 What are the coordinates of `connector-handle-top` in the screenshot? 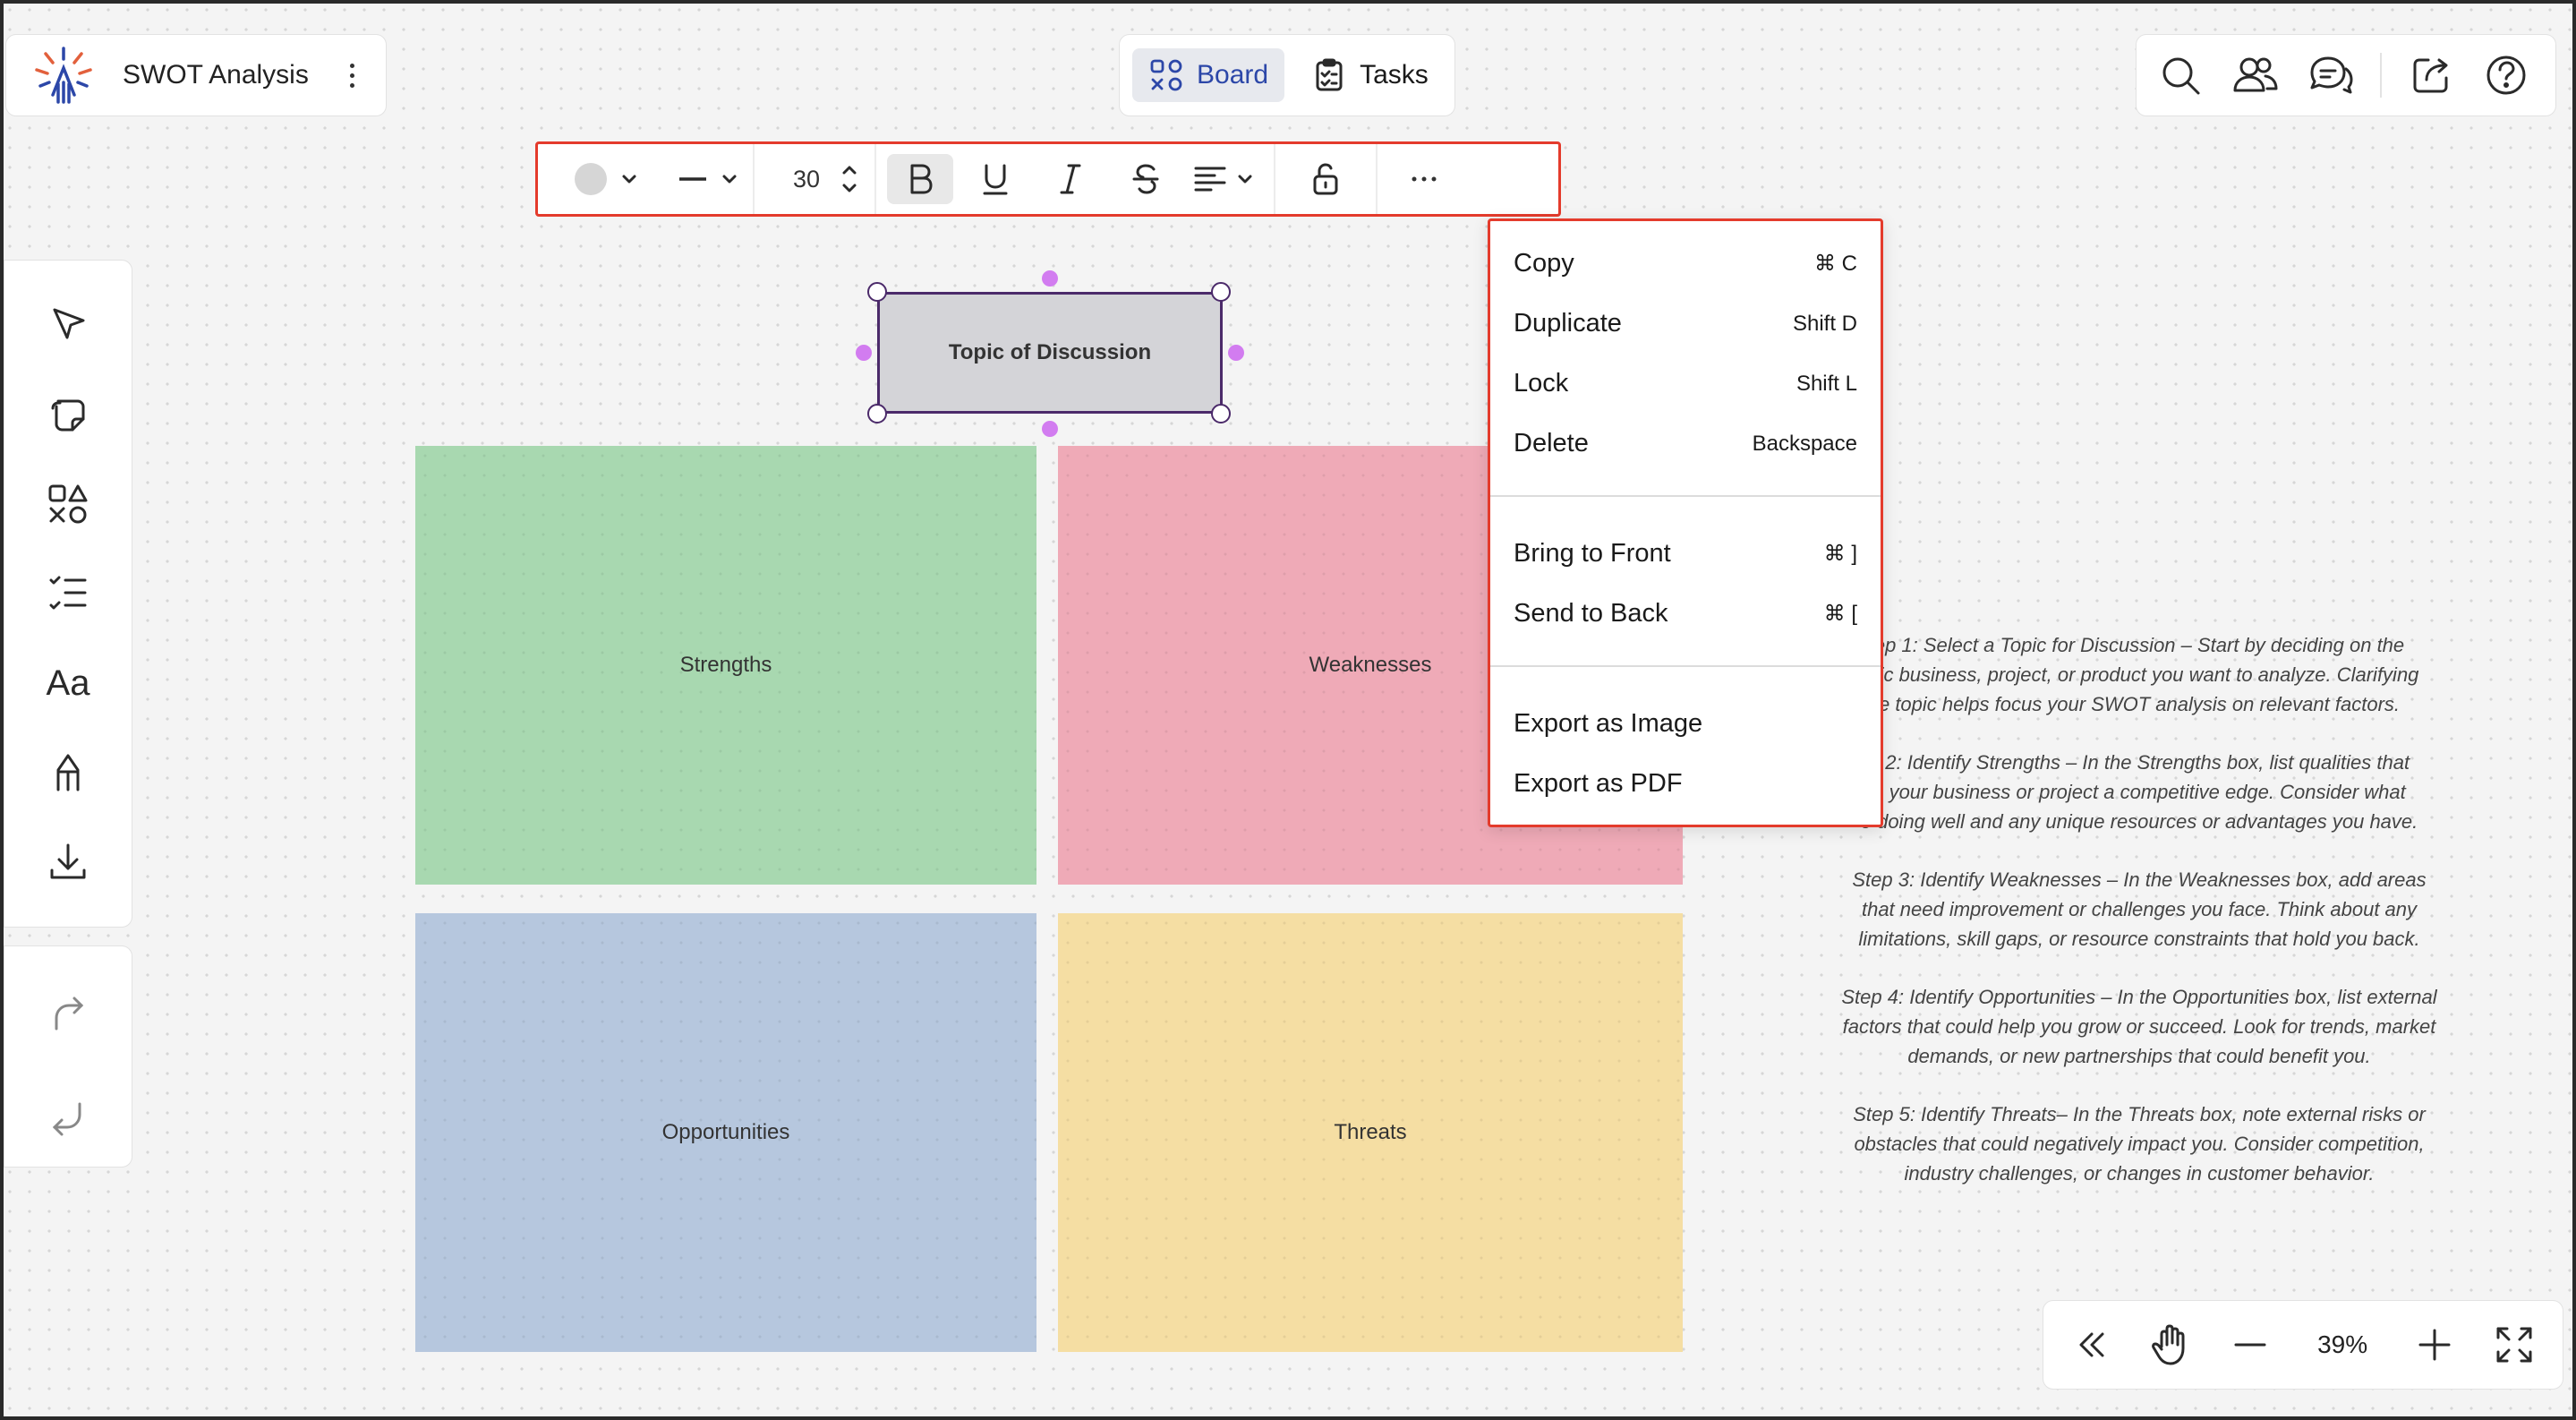 It's located at (1050, 279).